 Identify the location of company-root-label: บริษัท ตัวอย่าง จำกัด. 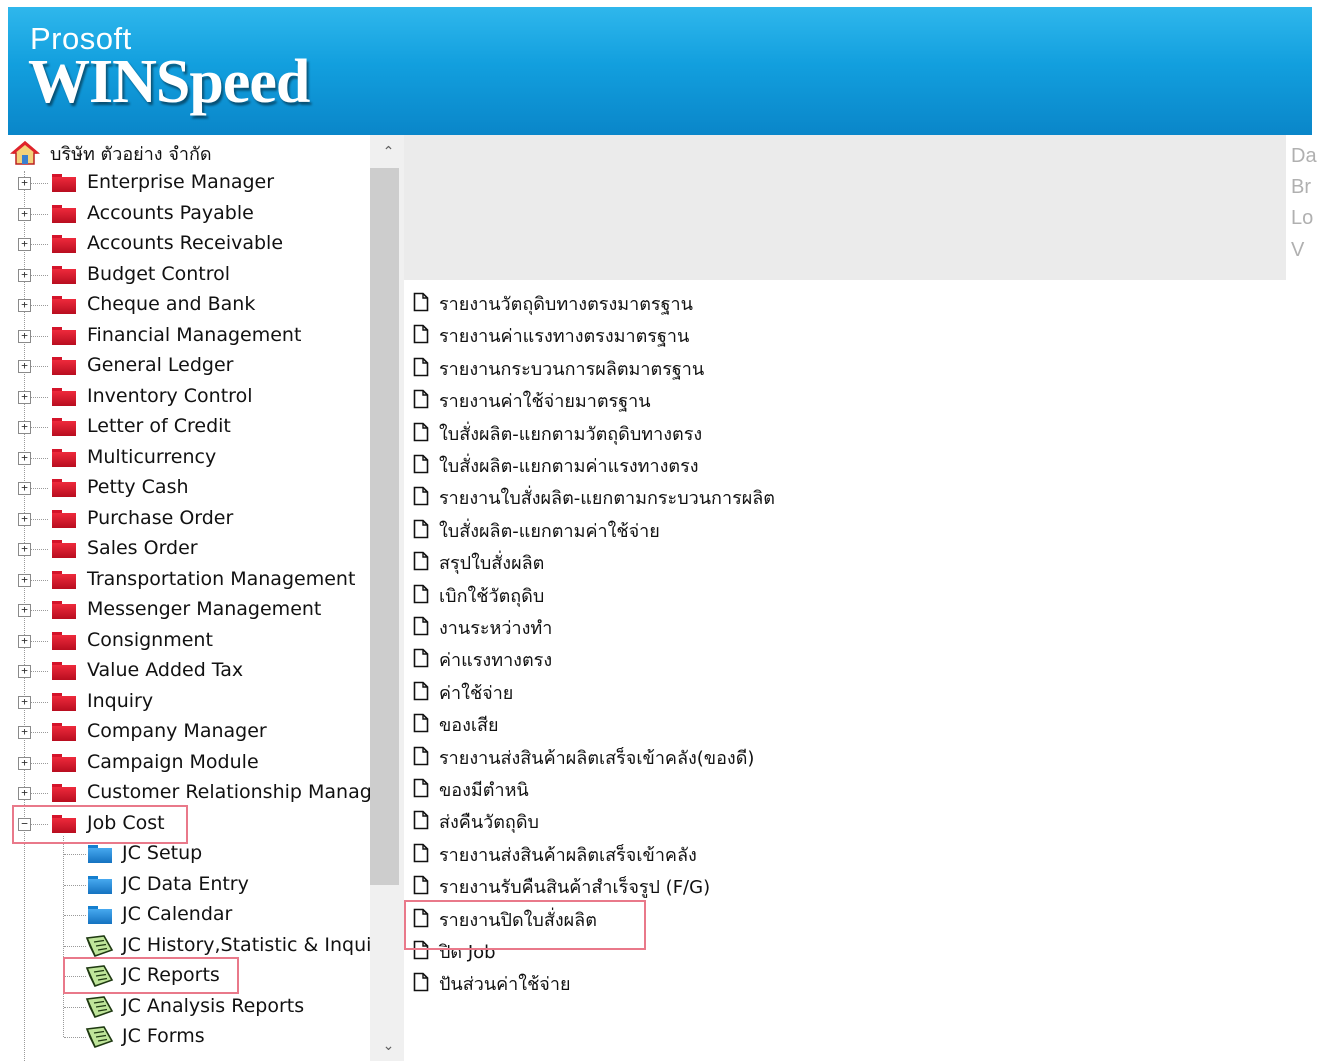
(131, 153).